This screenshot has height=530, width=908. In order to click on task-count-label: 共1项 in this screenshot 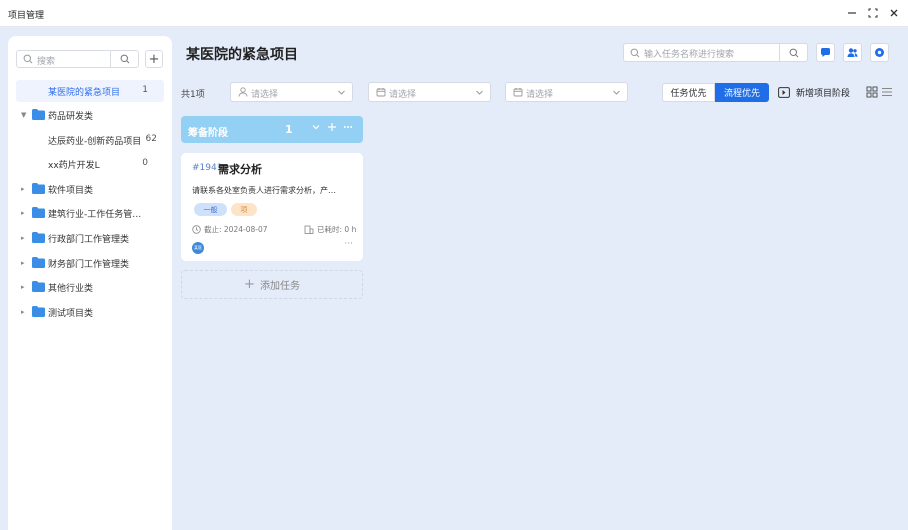, I will do `click(193, 95)`.